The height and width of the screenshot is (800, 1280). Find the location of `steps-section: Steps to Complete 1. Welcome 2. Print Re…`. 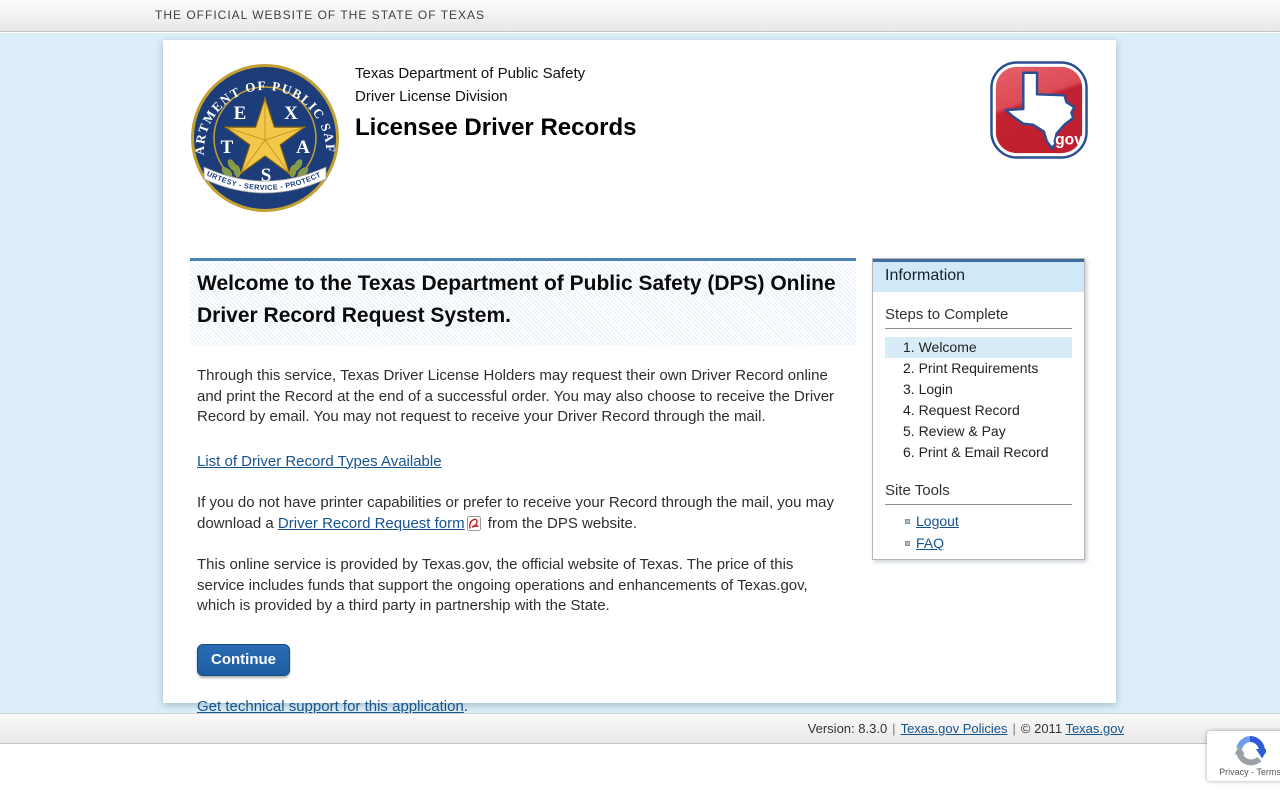

steps-section: Steps to Complete 1. Welcome 2. Print Re… is located at coordinates (978, 384).